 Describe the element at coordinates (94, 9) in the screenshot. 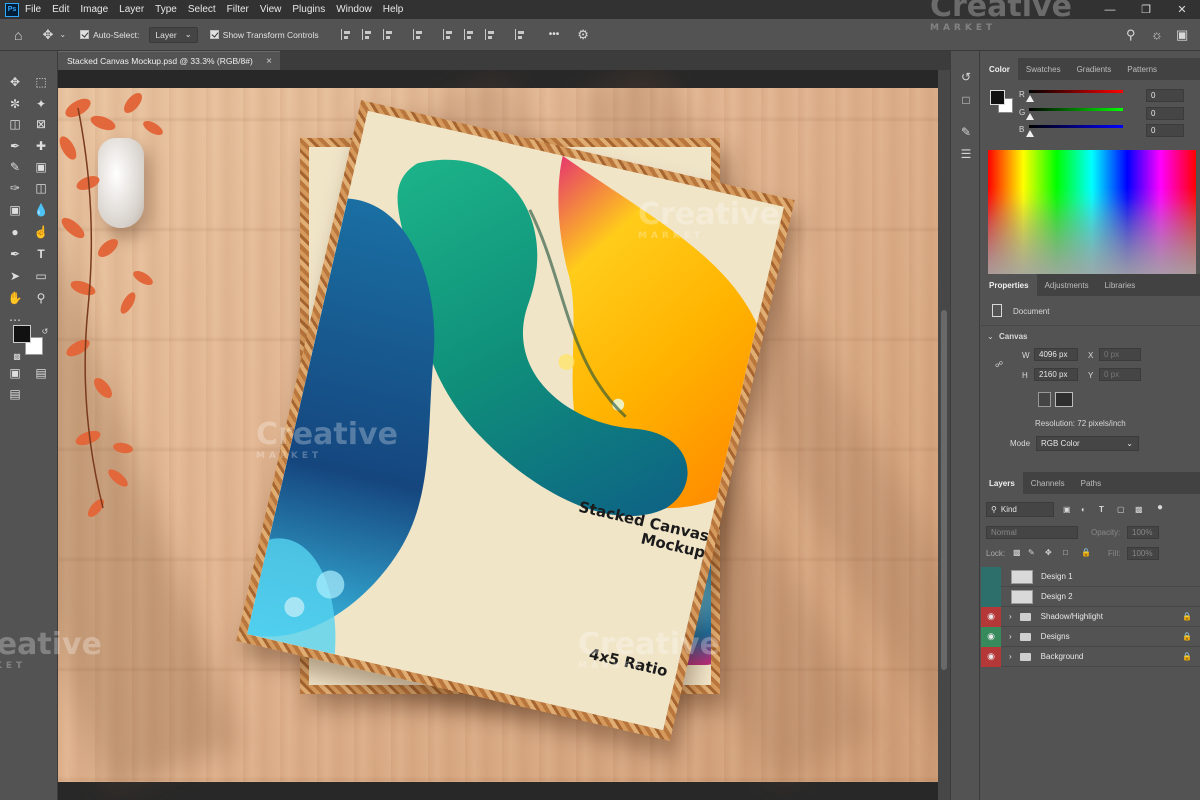

I see `menu-image: Image` at that location.